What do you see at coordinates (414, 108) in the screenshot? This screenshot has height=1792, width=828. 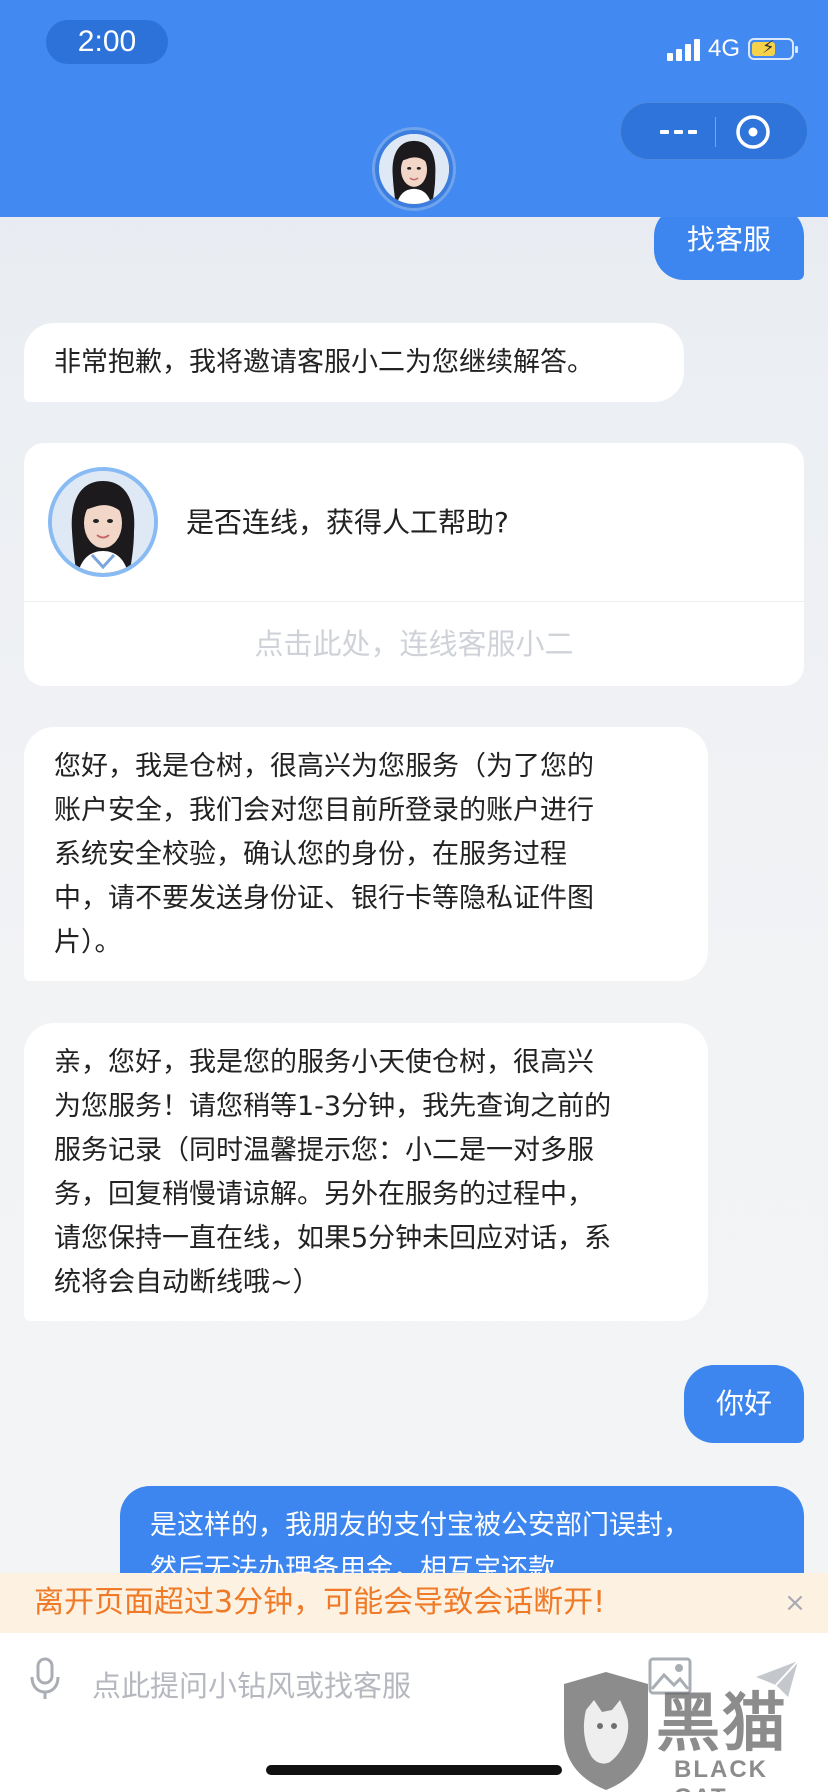 I see `app-header: 2:00 4G ⚡` at bounding box center [414, 108].